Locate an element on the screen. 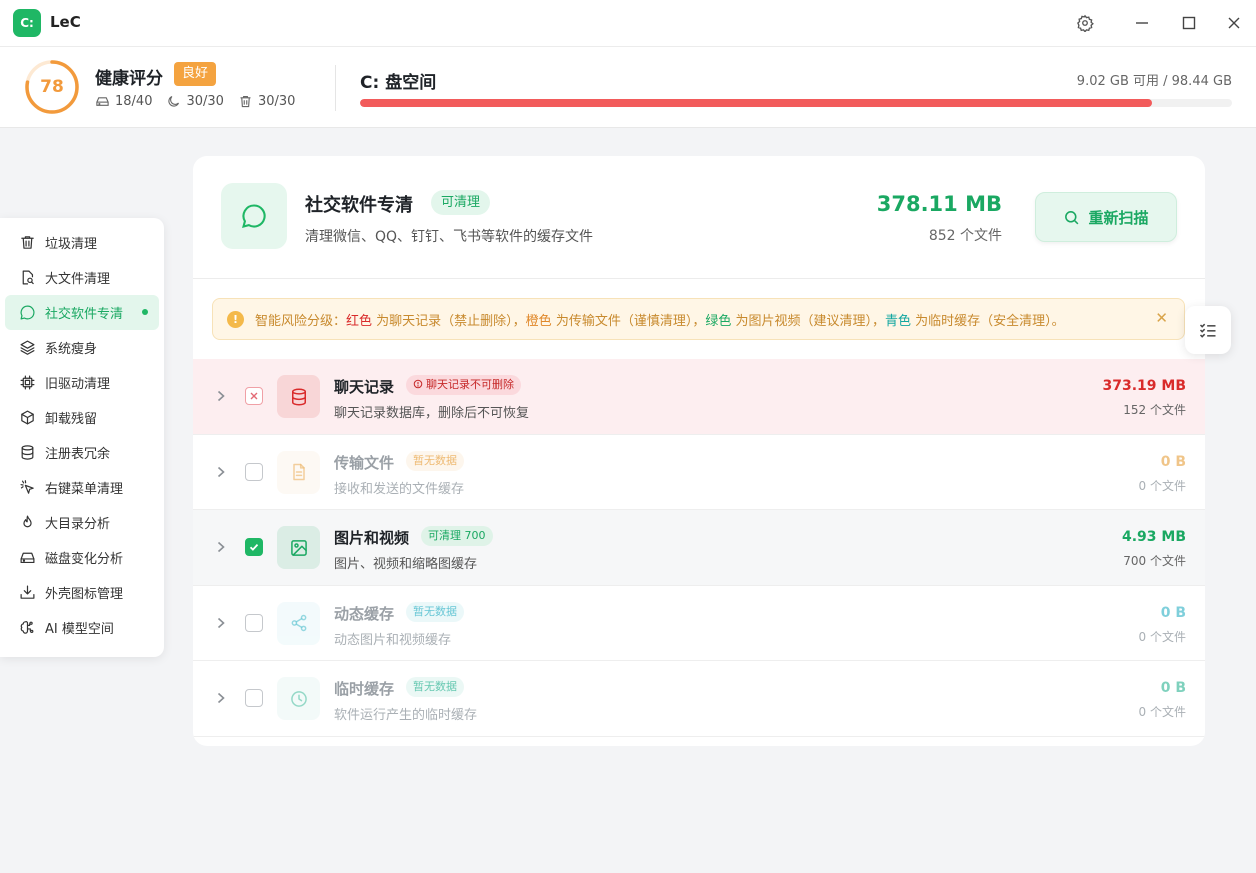 The height and width of the screenshot is (873, 1256). image-icon is located at coordinates (298, 547).